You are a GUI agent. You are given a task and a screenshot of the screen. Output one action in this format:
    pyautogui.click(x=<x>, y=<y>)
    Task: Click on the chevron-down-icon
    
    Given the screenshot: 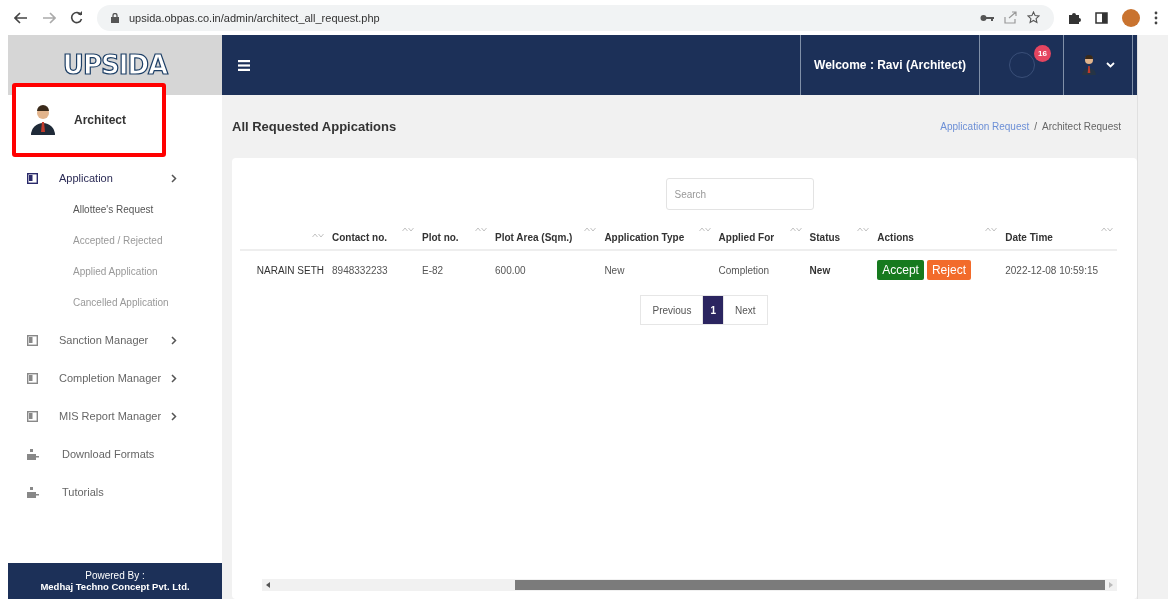 What is the action you would take?
    pyautogui.click(x=1110, y=65)
    